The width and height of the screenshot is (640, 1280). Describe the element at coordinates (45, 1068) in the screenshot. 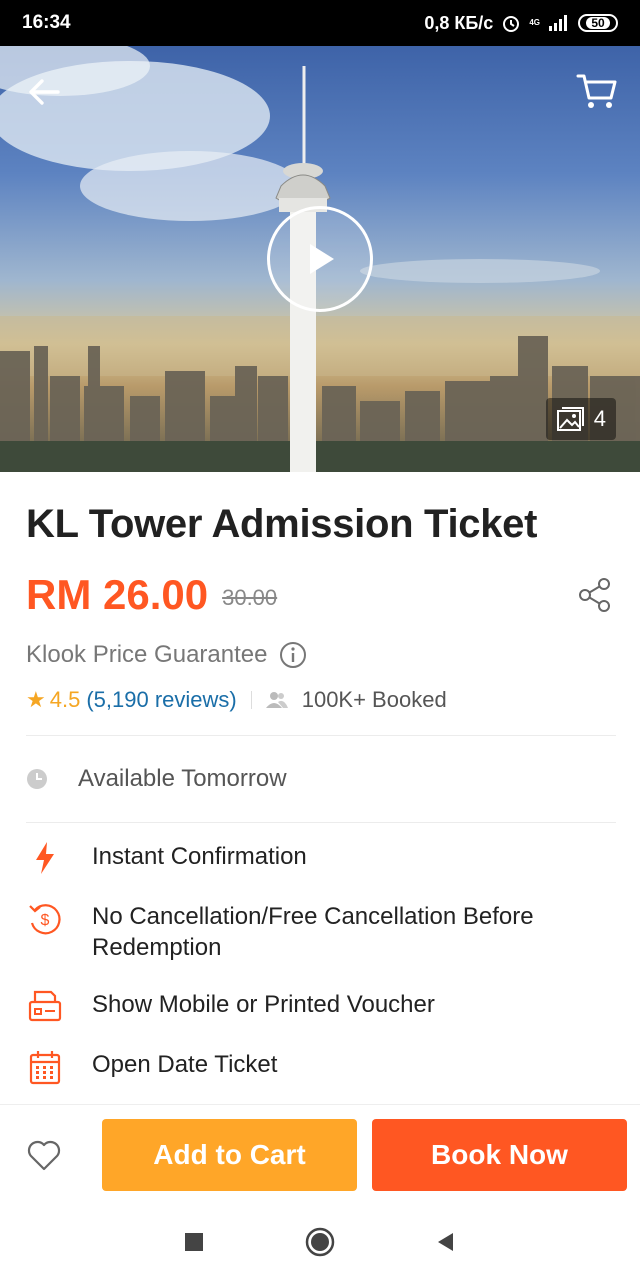

I see `calendar-icon` at that location.